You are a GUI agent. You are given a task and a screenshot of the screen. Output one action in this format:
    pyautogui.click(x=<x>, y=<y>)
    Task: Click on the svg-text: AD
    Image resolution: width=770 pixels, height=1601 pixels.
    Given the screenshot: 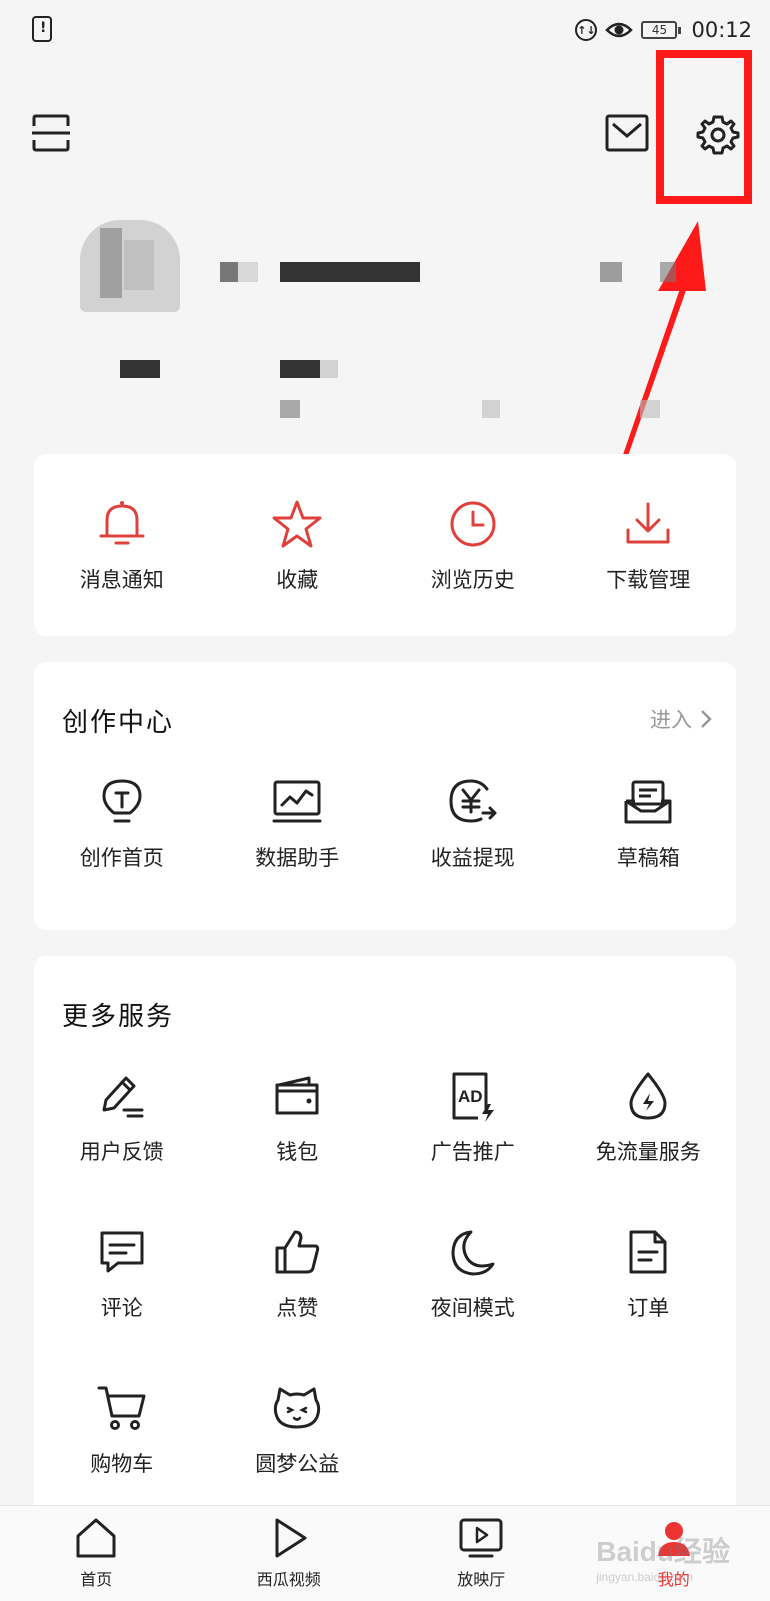 What is the action you would take?
    pyautogui.click(x=470, y=1096)
    